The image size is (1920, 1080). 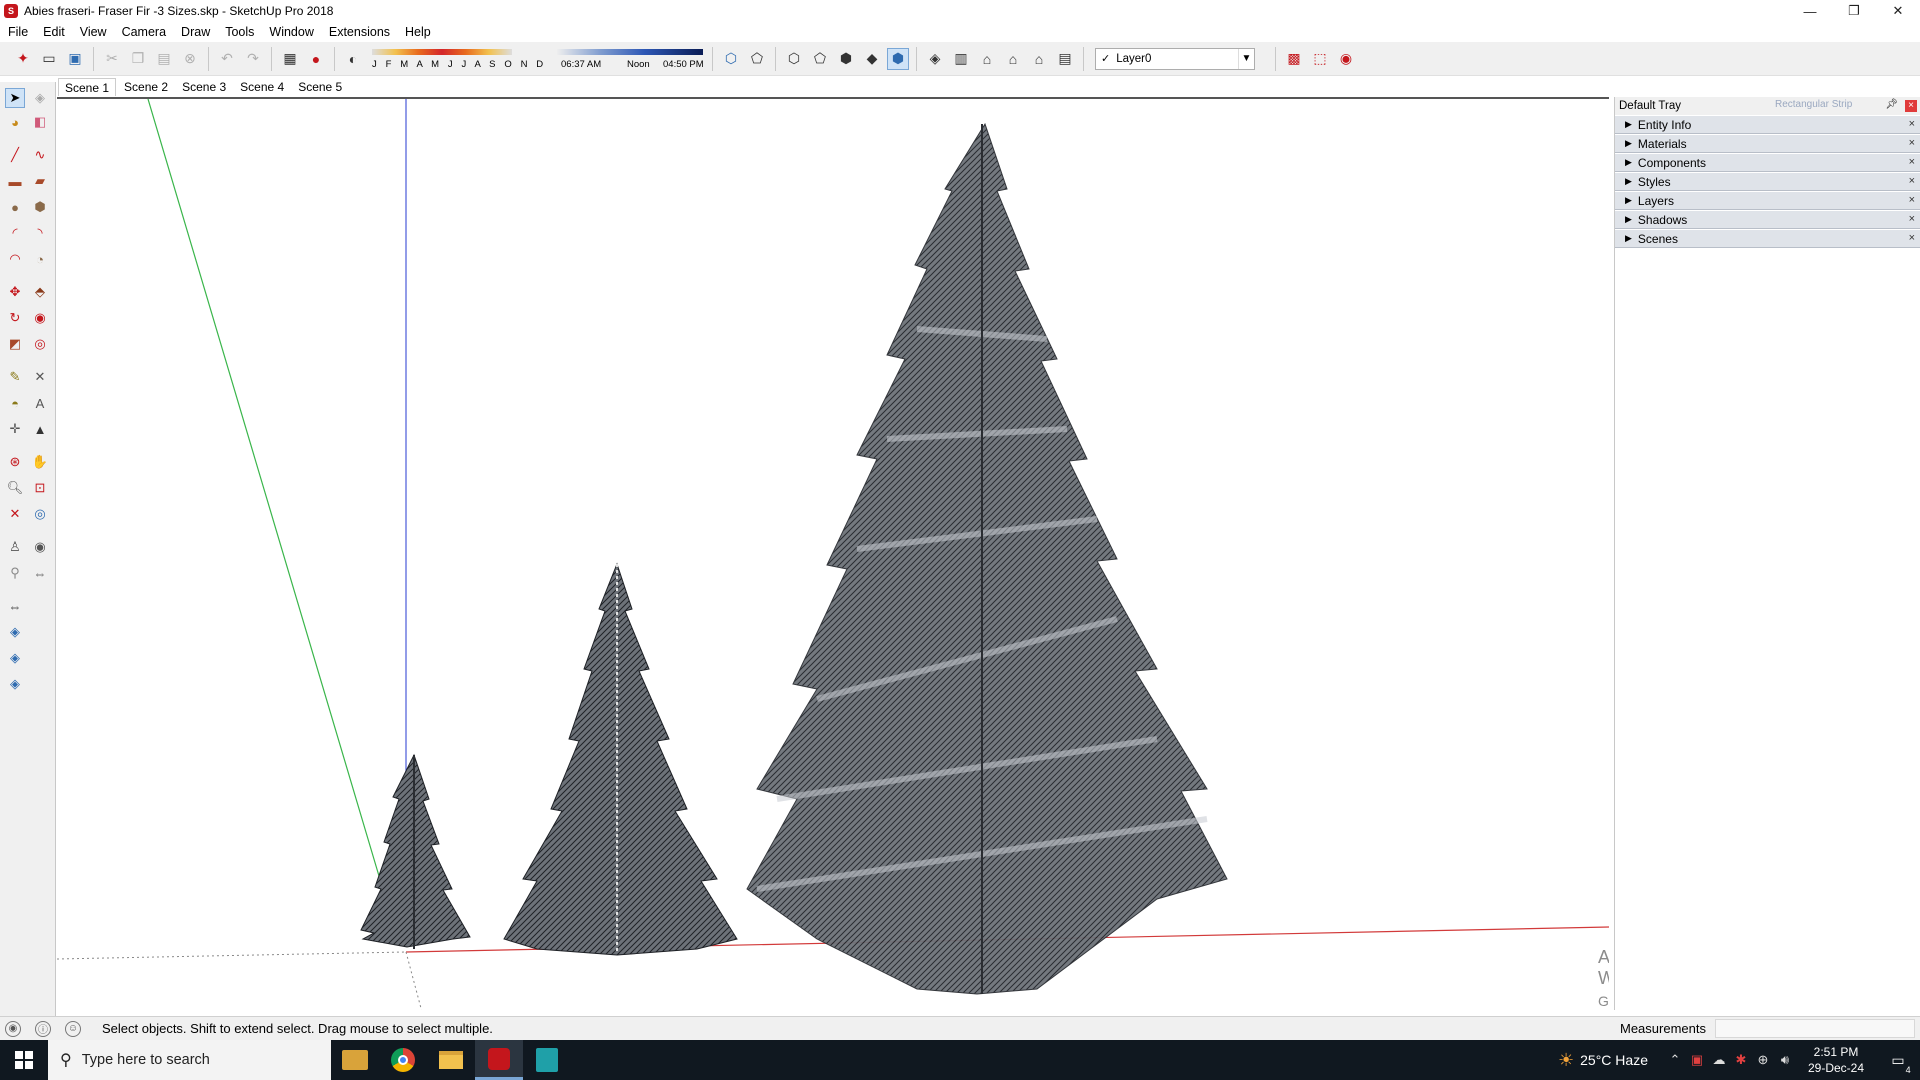 I want to click on user-account-icon: ☺, so click(x=73, y=1028).